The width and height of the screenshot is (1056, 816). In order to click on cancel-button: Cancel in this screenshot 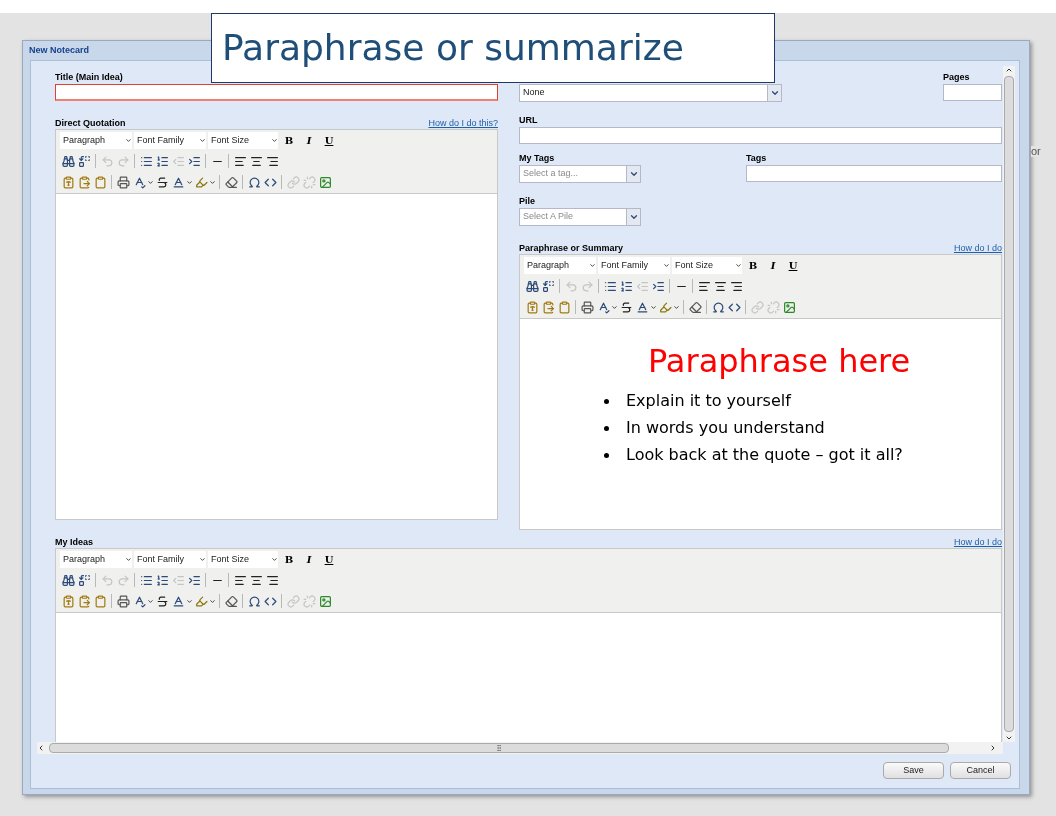, I will do `click(980, 770)`.